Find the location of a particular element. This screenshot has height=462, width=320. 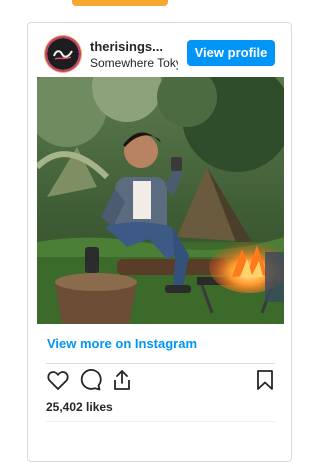

view-profile-button: View profile is located at coordinates (231, 53).